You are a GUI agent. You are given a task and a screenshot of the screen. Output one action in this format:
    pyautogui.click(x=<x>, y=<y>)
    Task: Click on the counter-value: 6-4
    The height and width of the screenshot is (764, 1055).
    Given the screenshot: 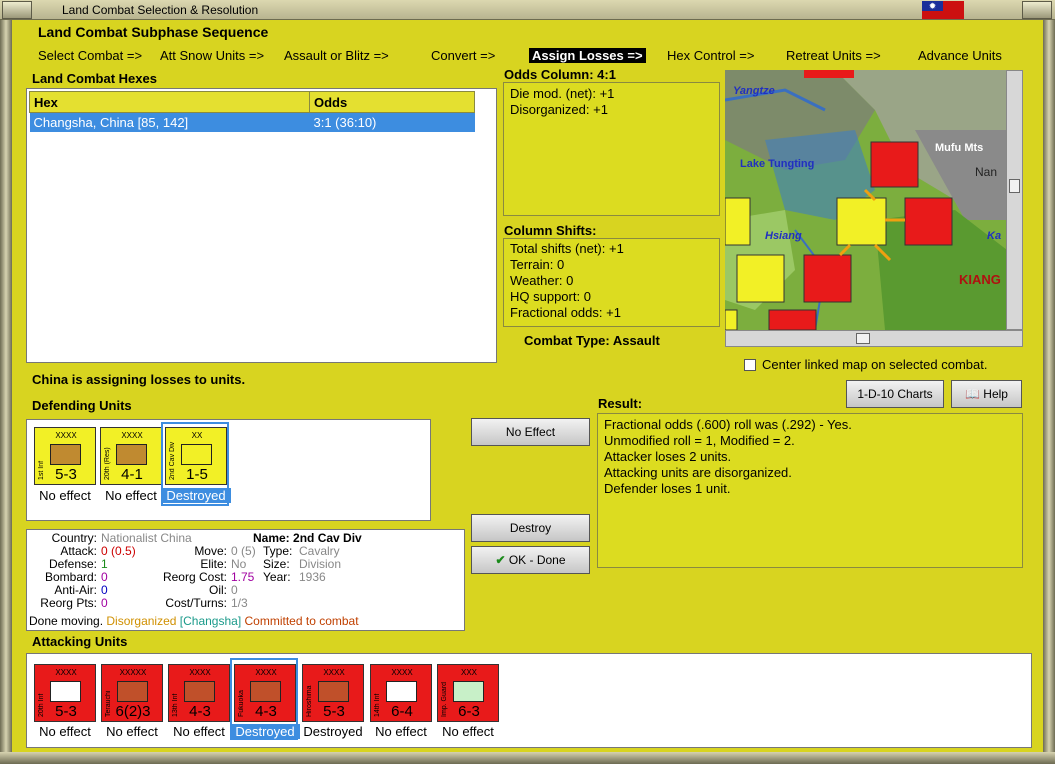 What is the action you would take?
    pyautogui.click(x=402, y=711)
    